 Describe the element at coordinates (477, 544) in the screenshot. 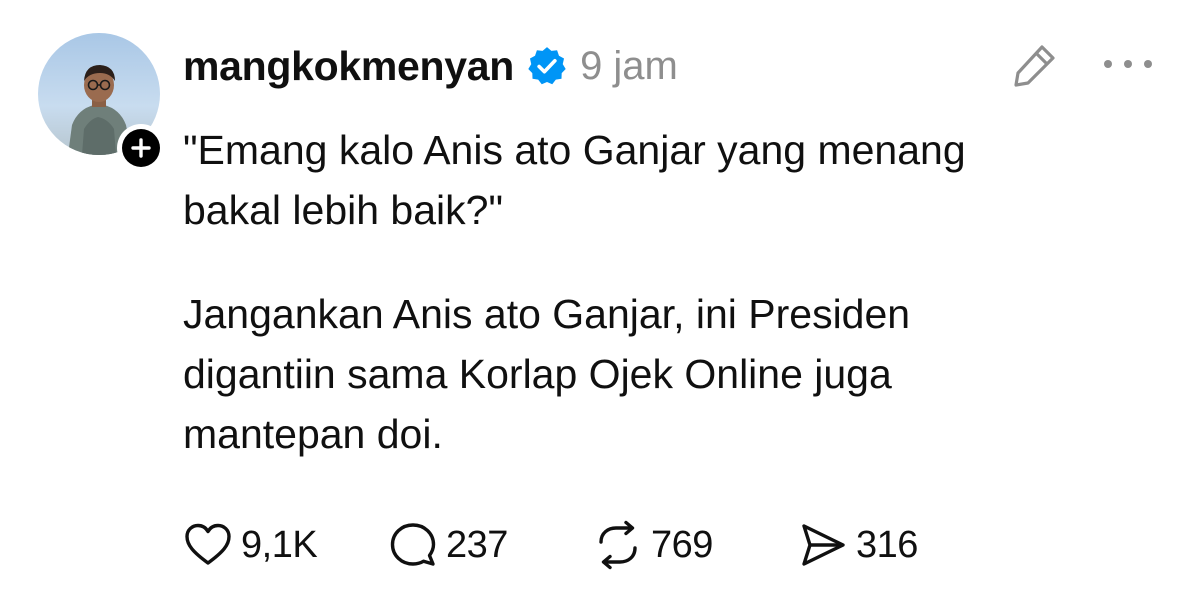

I see `reply-count: 237` at that location.